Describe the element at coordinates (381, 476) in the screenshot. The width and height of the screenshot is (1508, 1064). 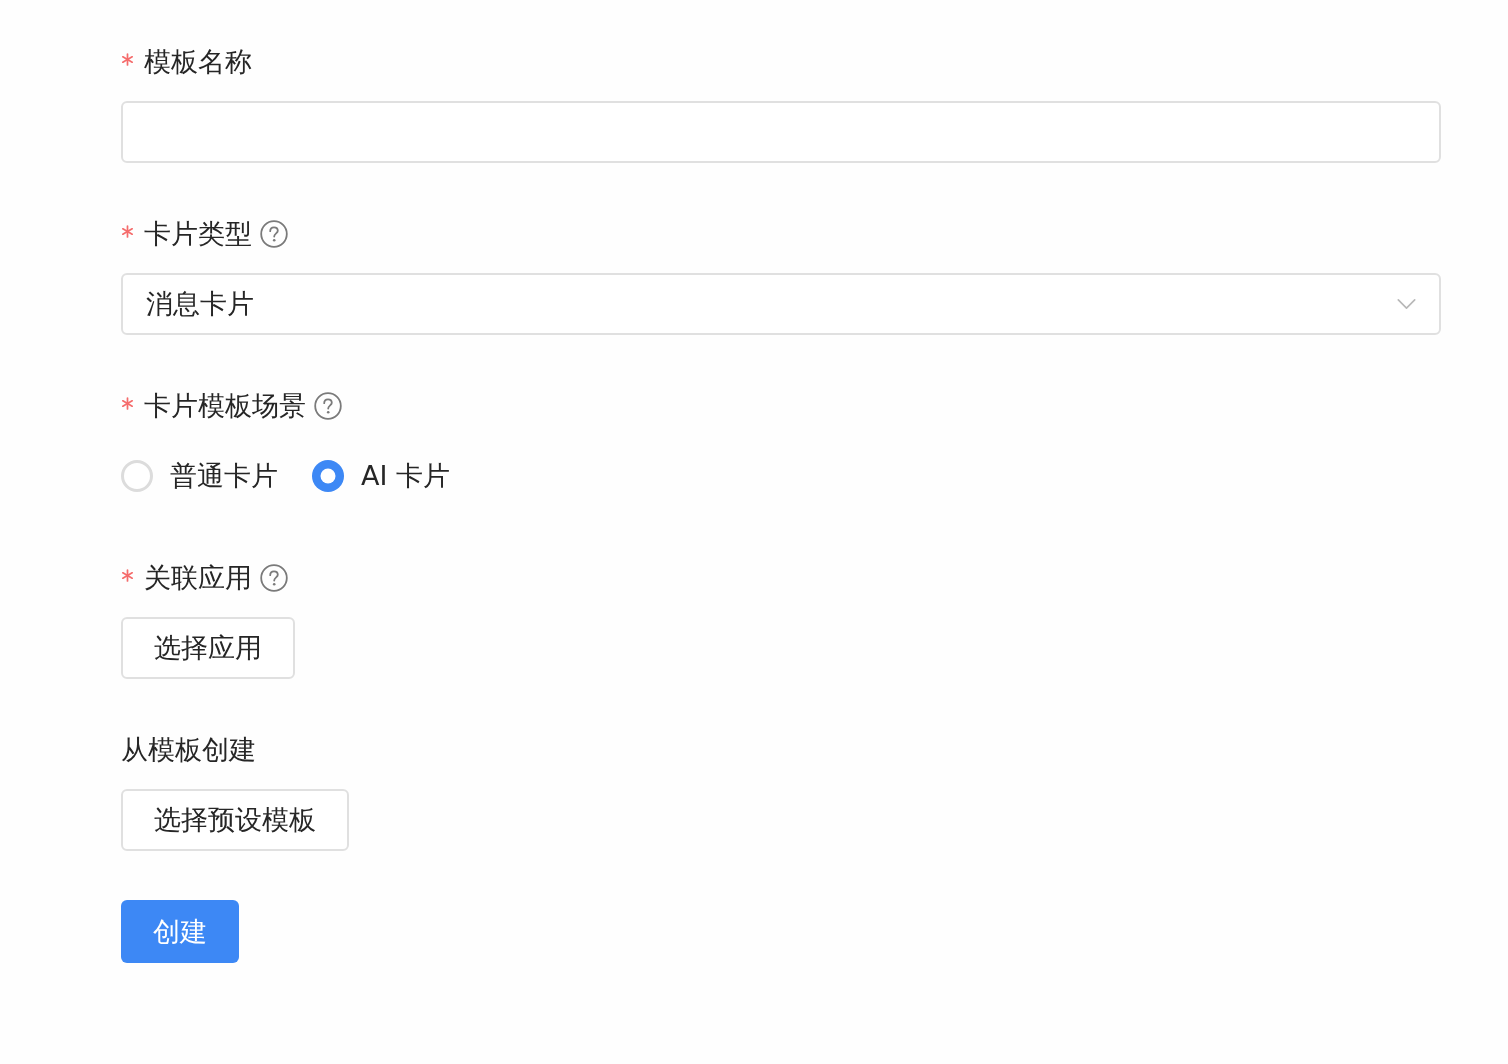
I see `radio-option: AI 卡片` at that location.